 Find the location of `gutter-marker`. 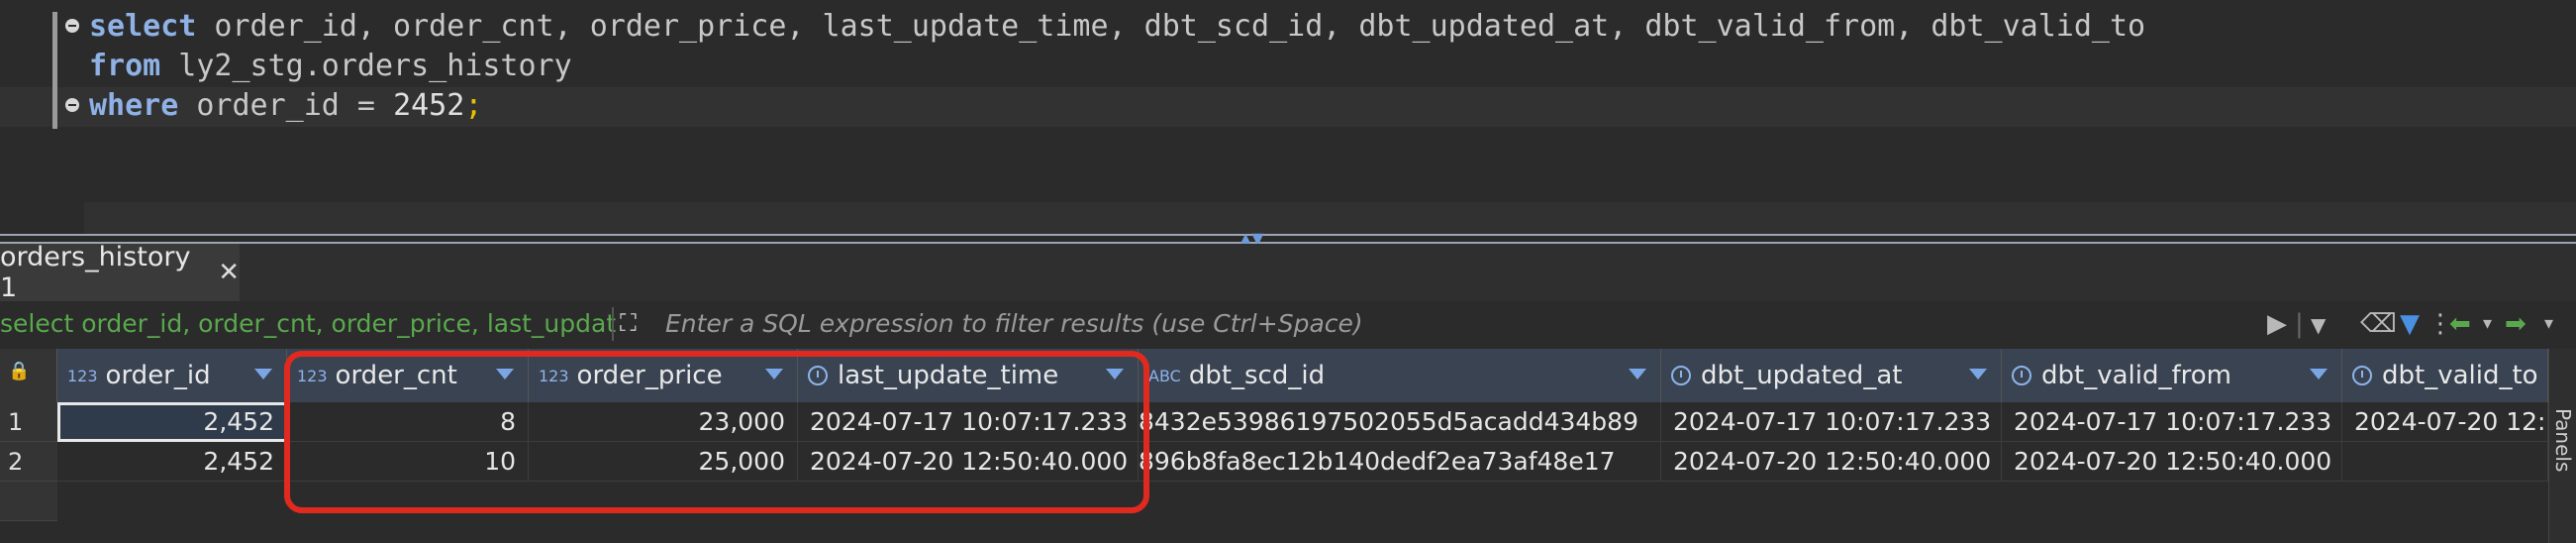

gutter-marker is located at coordinates (55, 71).